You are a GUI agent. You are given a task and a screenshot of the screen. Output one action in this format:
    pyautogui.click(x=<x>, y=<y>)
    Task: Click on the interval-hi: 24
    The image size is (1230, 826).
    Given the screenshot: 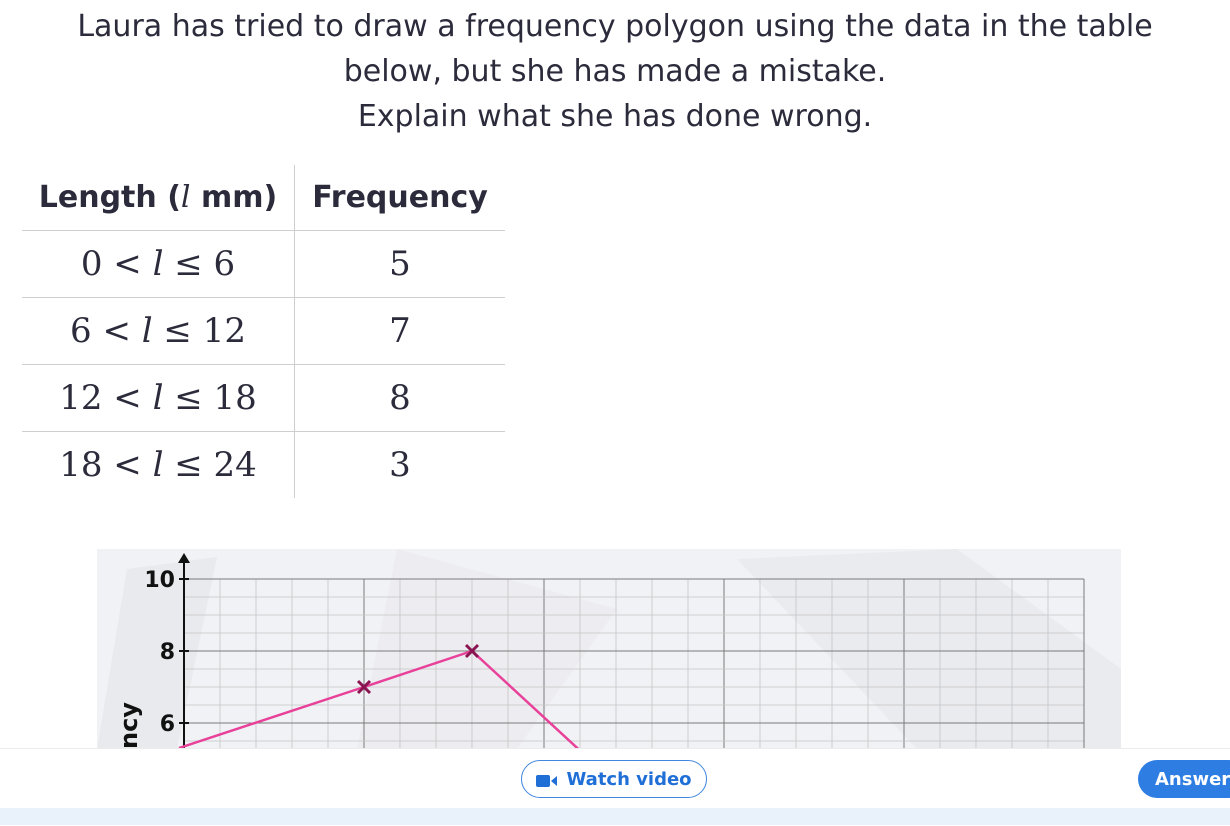 What is the action you would take?
    pyautogui.click(x=235, y=465)
    